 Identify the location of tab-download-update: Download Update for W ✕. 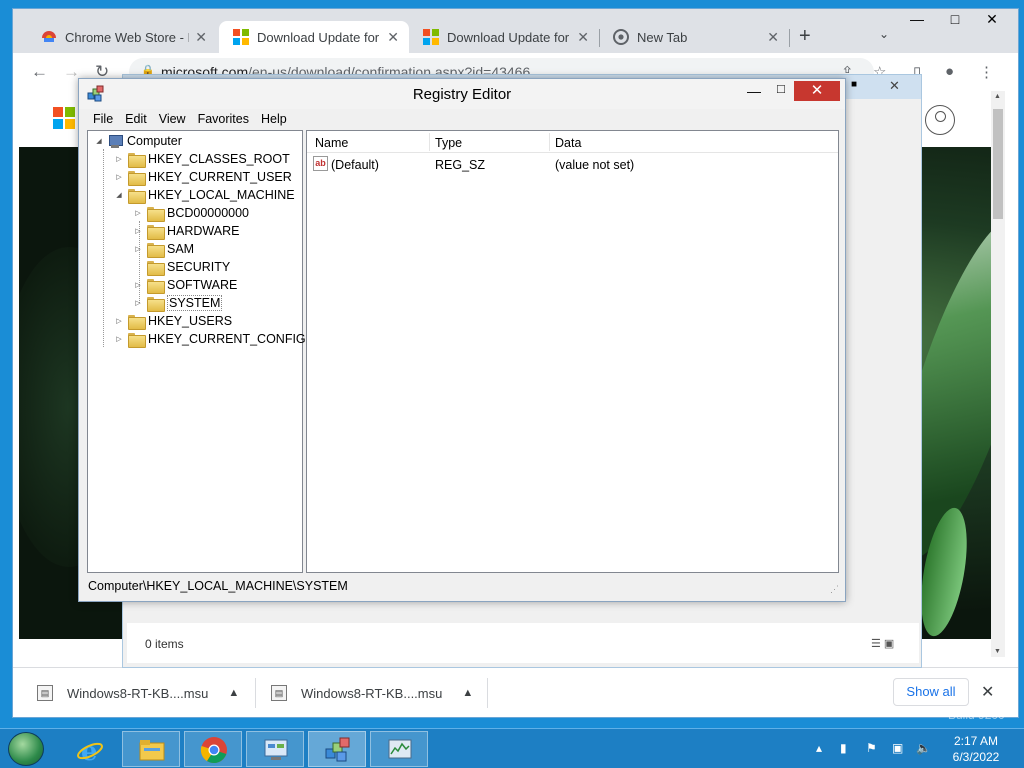
(504, 37).